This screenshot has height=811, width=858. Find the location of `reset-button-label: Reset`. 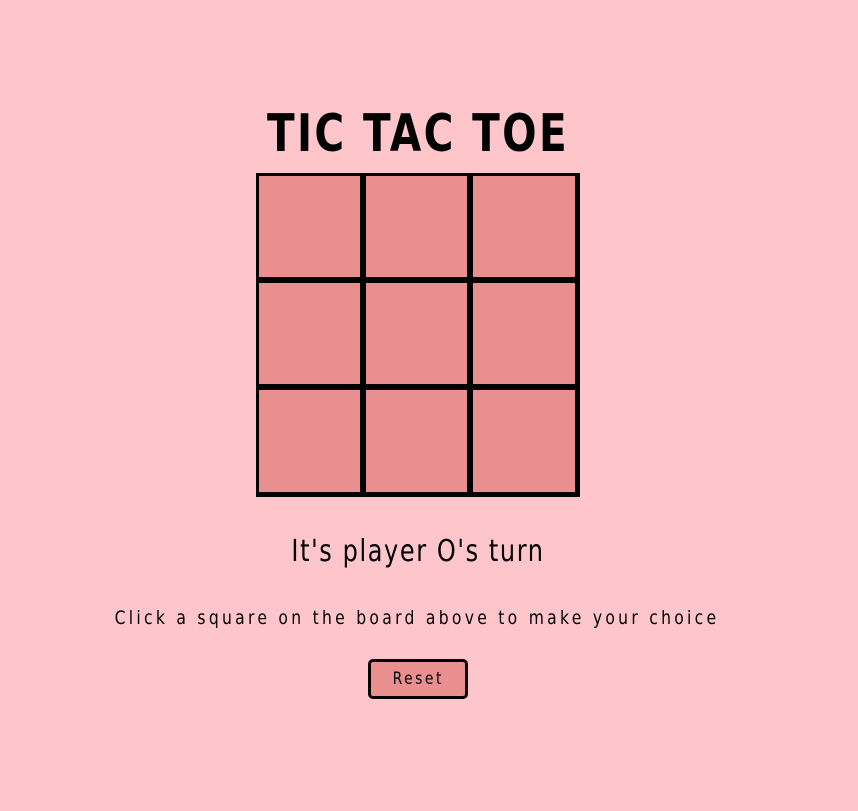

reset-button-label: Reset is located at coordinates (418, 679).